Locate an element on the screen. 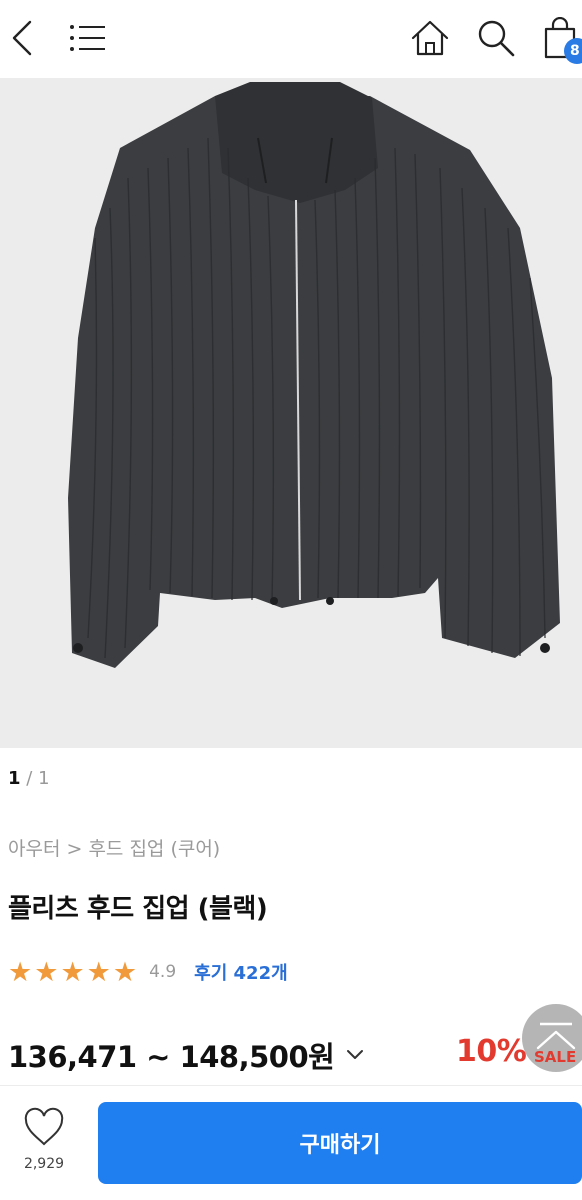 Image resolution: width=582 pixels, height=1200 pixels. buy-button: 구매하기 is located at coordinates (340, 1143).